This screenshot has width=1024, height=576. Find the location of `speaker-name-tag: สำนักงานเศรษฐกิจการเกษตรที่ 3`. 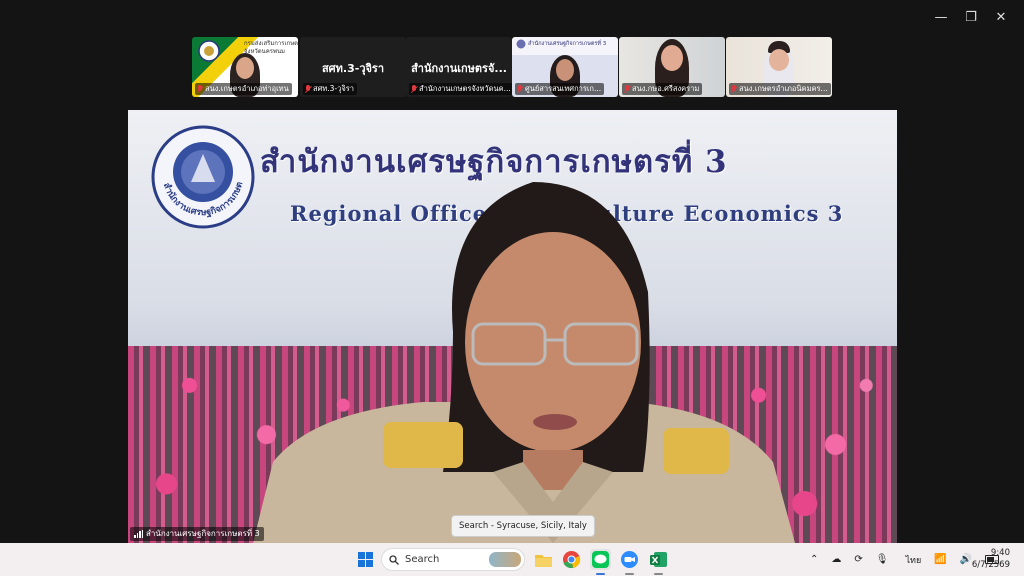

speaker-name-tag: สำนักงานเศรษฐกิจการเกษตรที่ 3 is located at coordinates (197, 534).